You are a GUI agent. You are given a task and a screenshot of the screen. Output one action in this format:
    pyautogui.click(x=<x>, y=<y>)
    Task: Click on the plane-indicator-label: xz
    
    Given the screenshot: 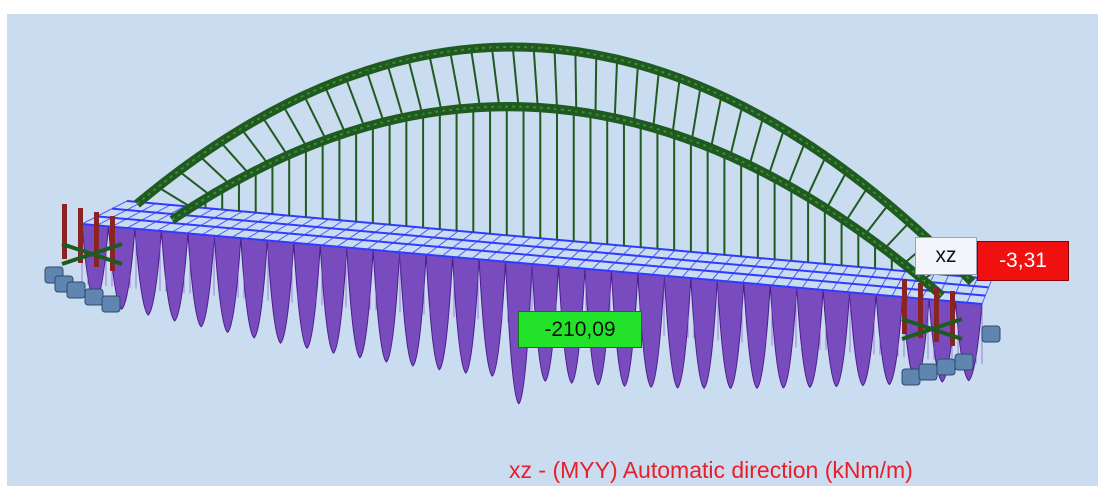 What is the action you would take?
    pyautogui.click(x=946, y=256)
    